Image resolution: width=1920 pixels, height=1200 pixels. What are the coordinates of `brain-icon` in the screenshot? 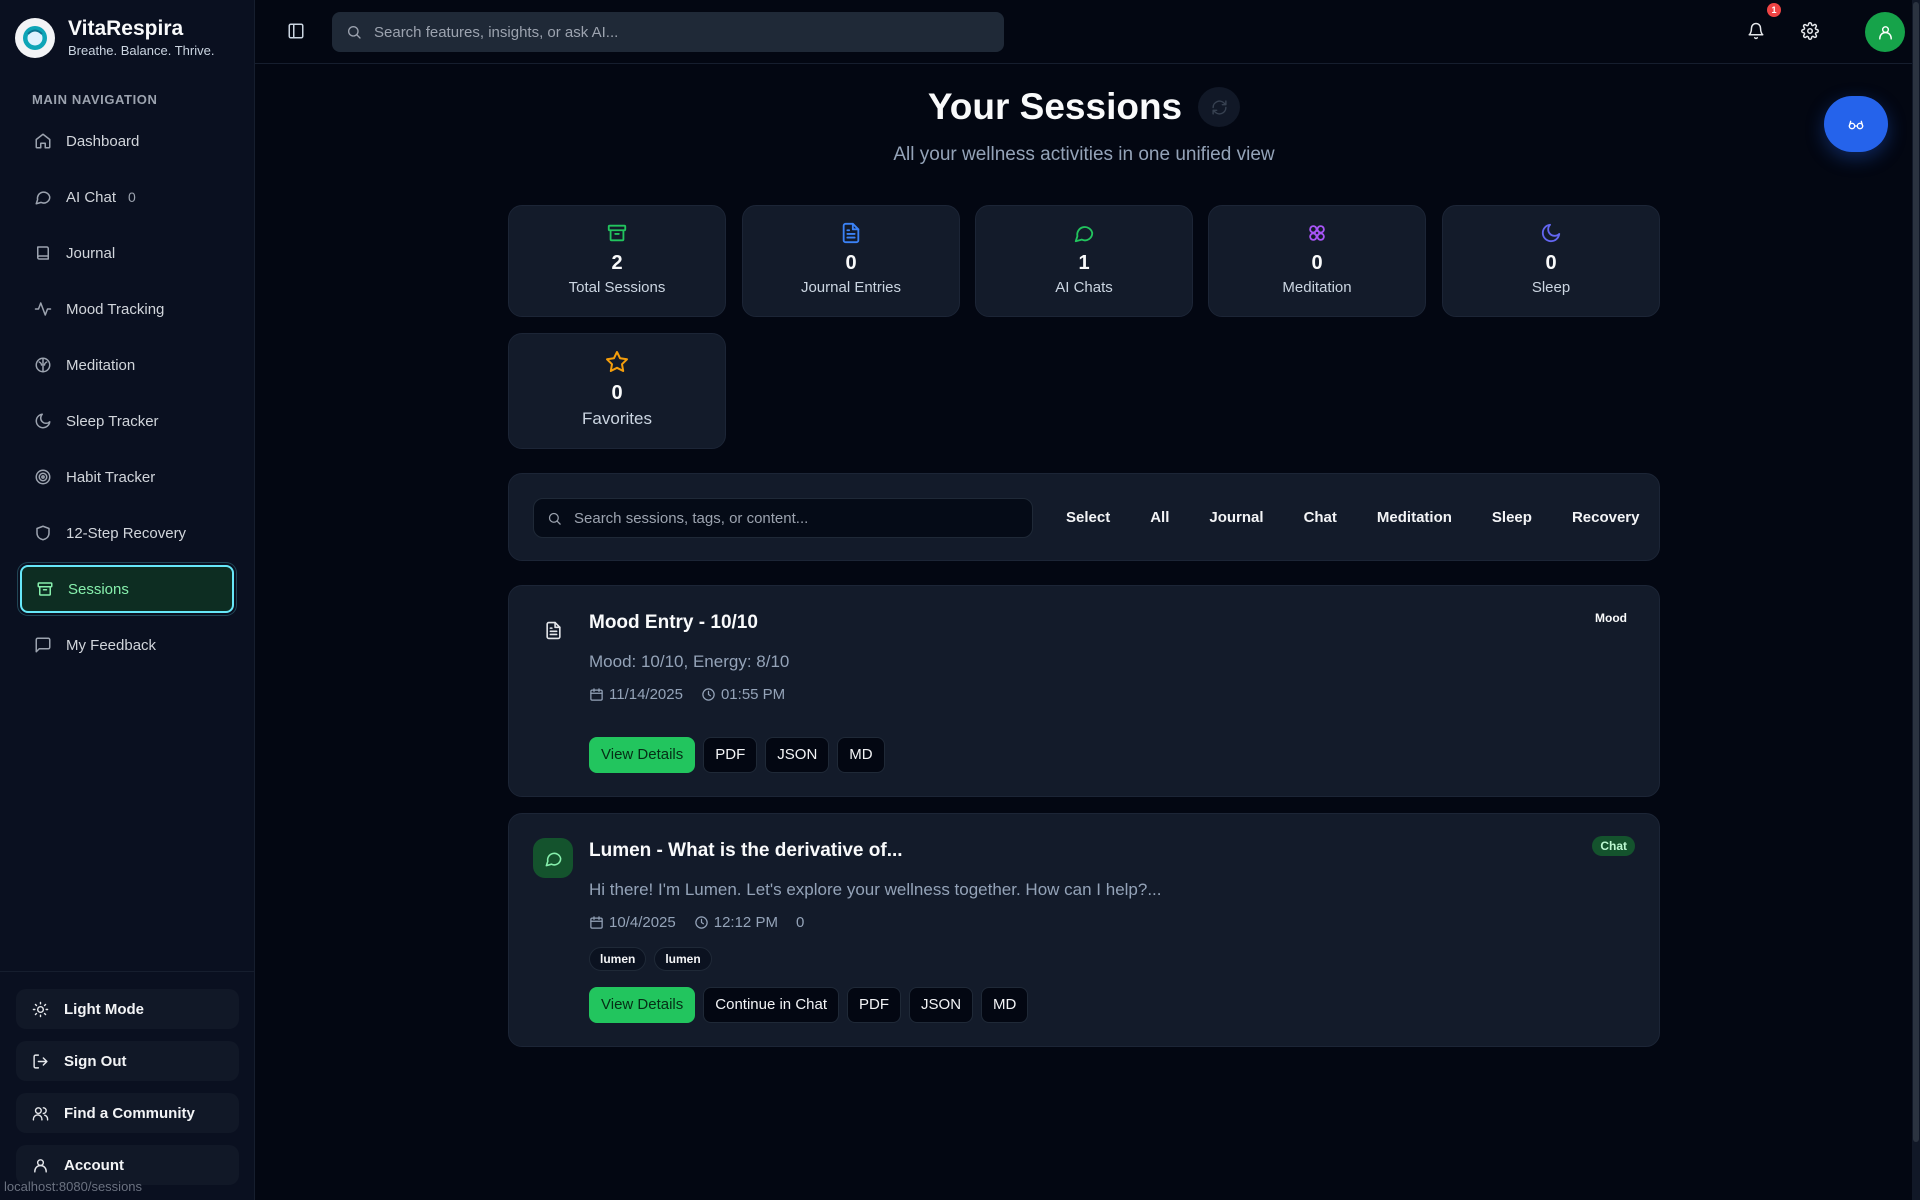 It's located at (43, 365).